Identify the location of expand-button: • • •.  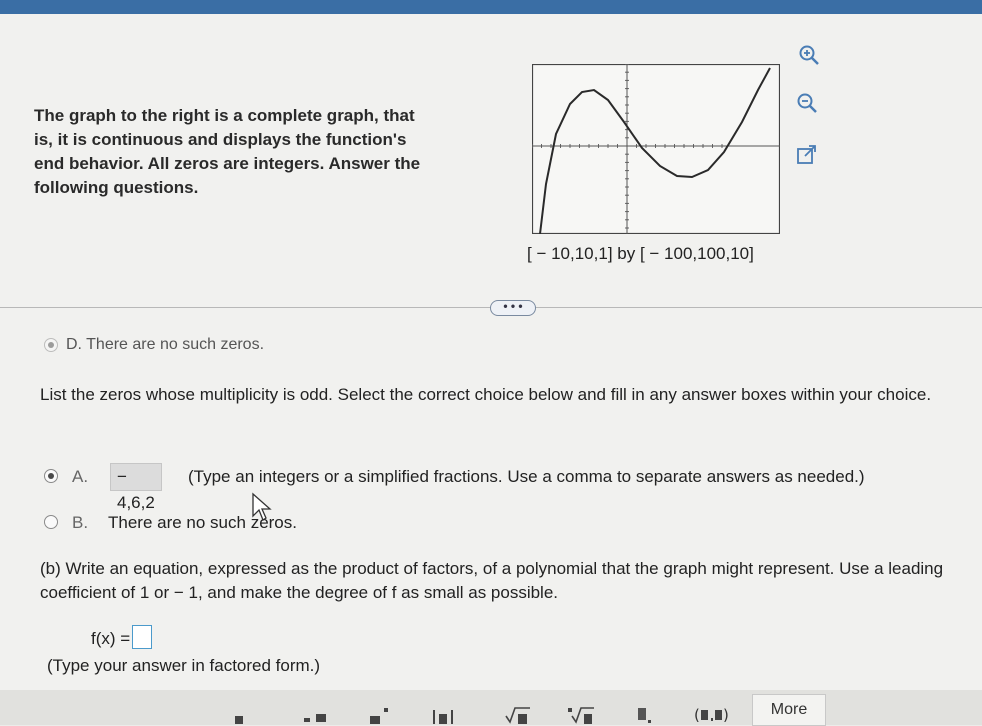
(513, 308).